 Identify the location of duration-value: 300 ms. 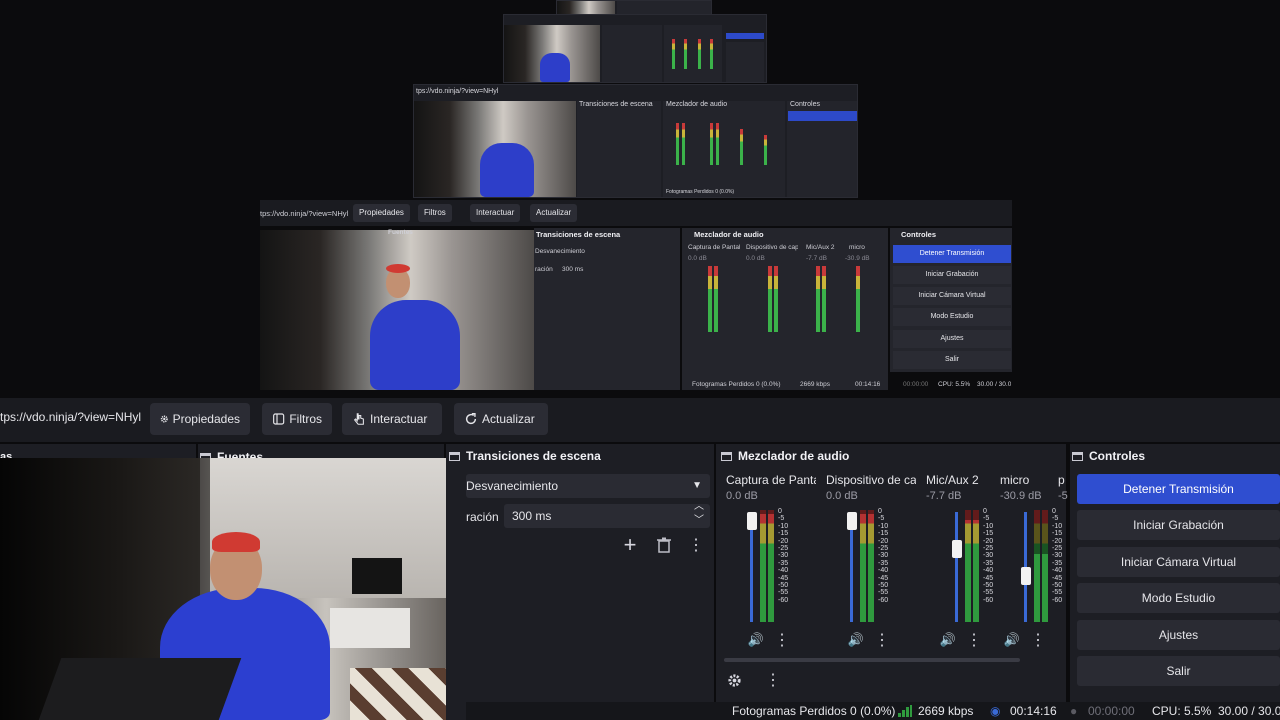
(532, 516).